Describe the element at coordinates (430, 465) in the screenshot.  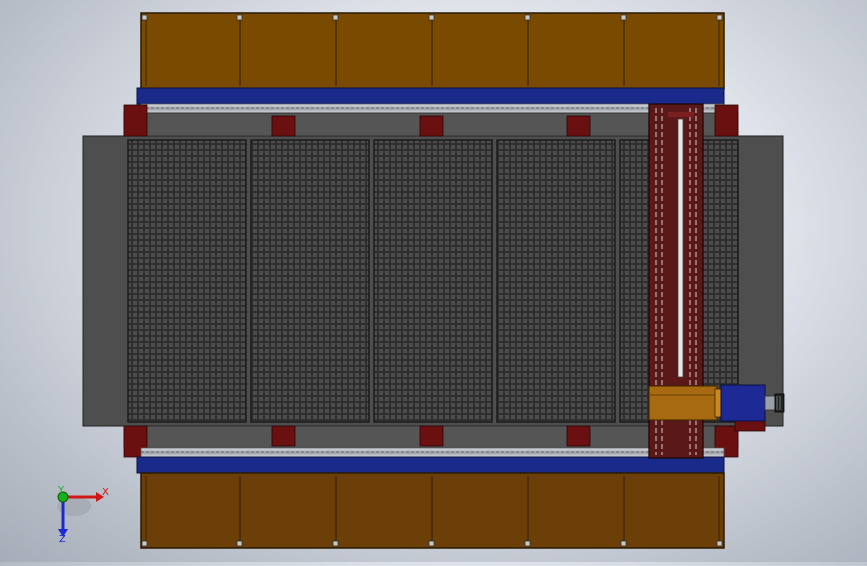
I see `bottom-blue-rail` at that location.